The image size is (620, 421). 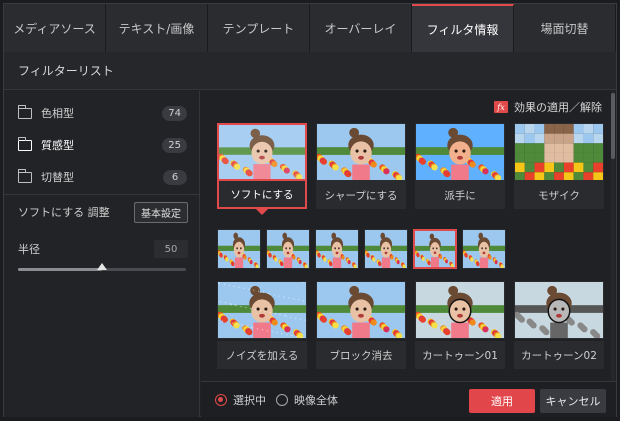 What do you see at coordinates (161, 212) in the screenshot?
I see `basic-settings-button: 基本設定` at bounding box center [161, 212].